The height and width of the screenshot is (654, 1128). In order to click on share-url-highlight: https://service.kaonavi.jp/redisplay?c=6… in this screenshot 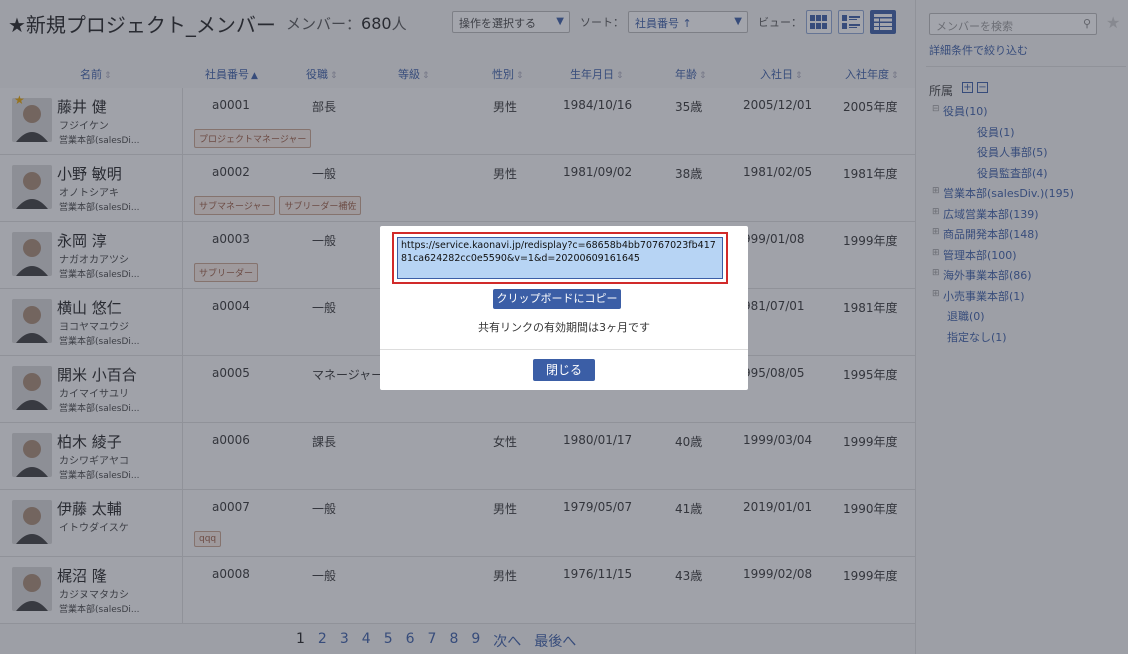, I will do `click(560, 258)`.